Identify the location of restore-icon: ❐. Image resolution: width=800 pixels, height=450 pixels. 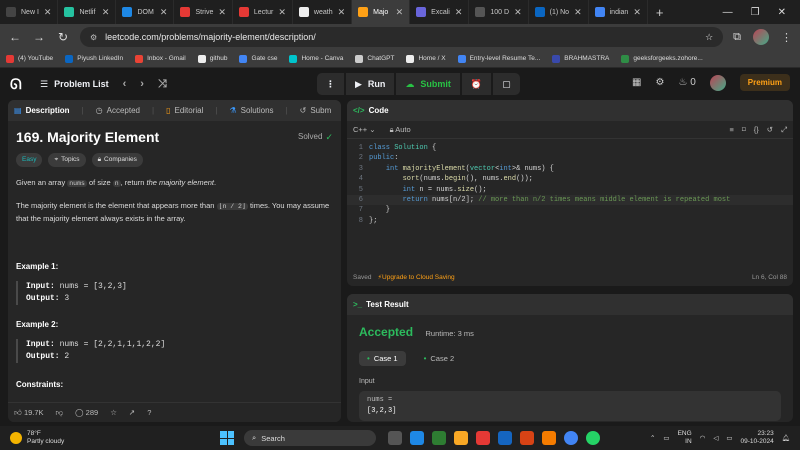
(755, 12).